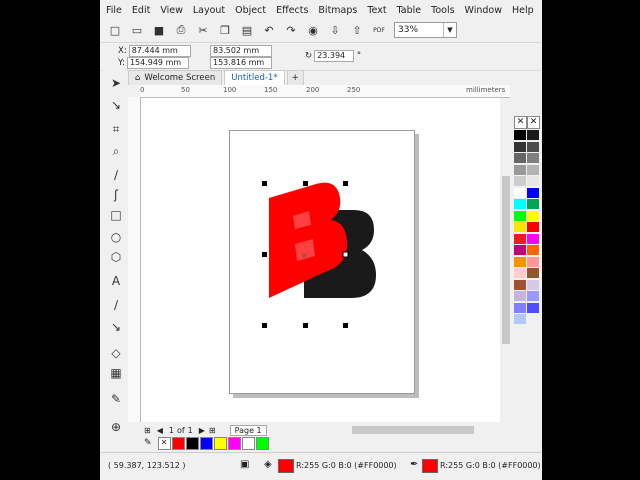  Describe the element at coordinates (203, 30) in the screenshot. I see `cut-icon: ✂` at that location.